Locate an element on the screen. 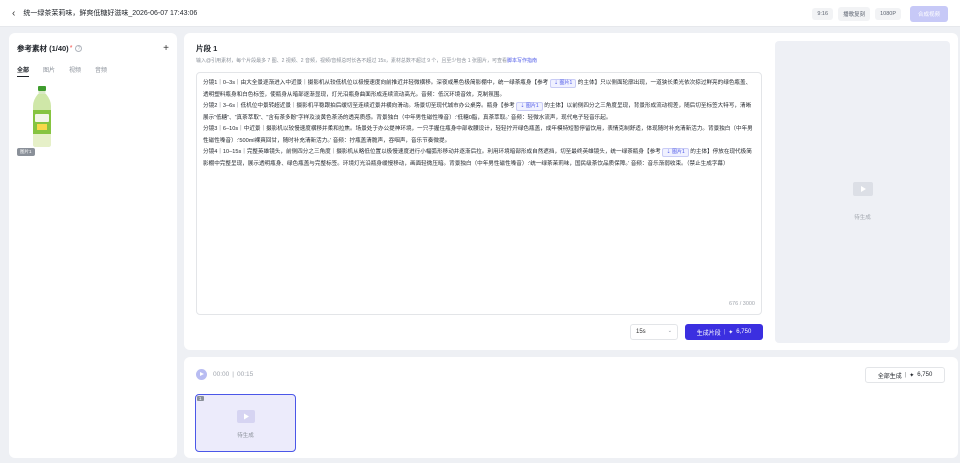  material-thumbnail: 图片1 is located at coordinates (38, 121).